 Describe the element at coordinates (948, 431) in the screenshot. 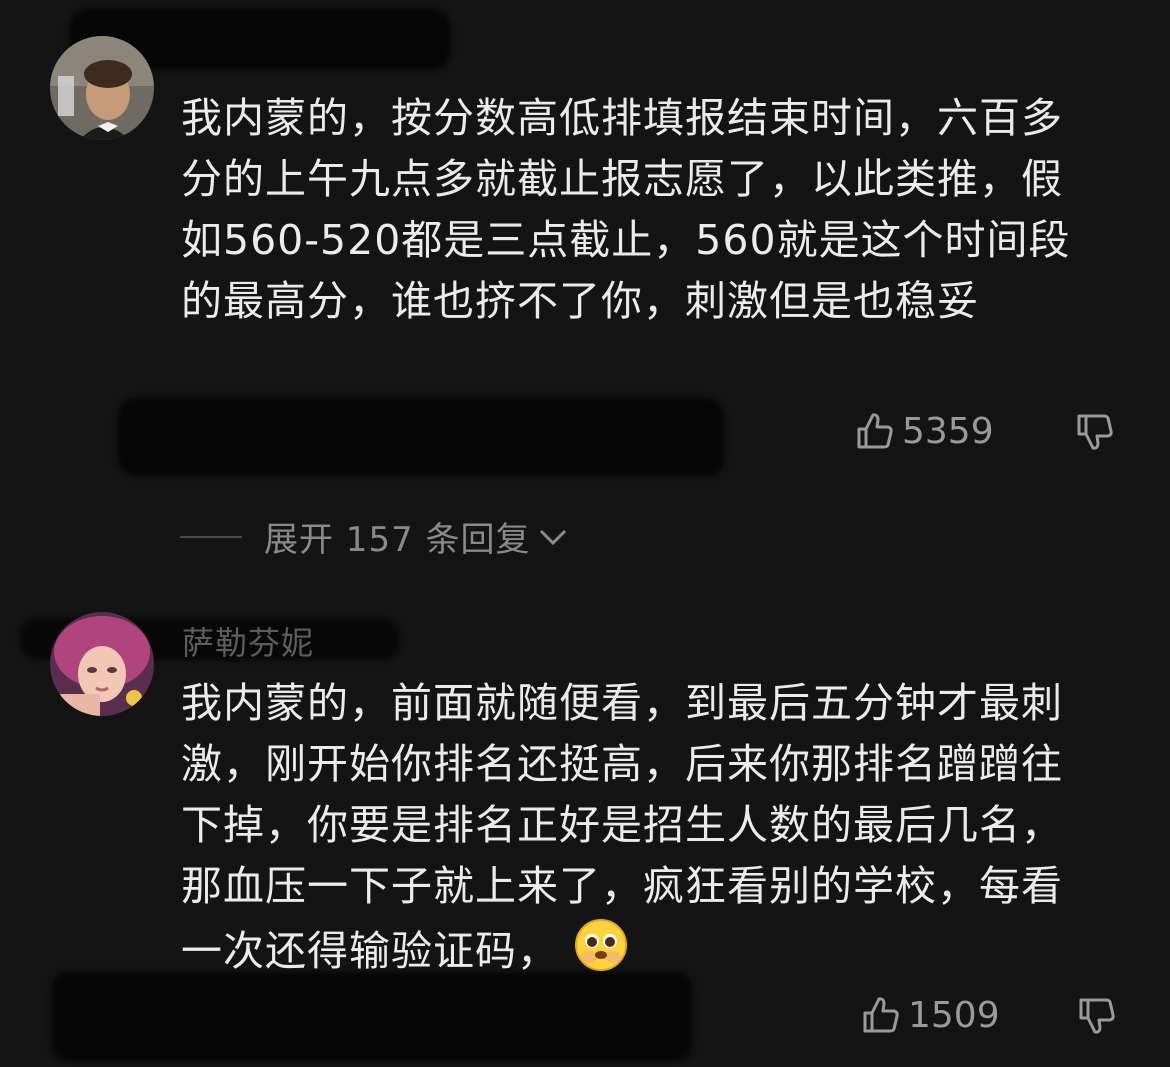

I see `like-count: 5359` at that location.